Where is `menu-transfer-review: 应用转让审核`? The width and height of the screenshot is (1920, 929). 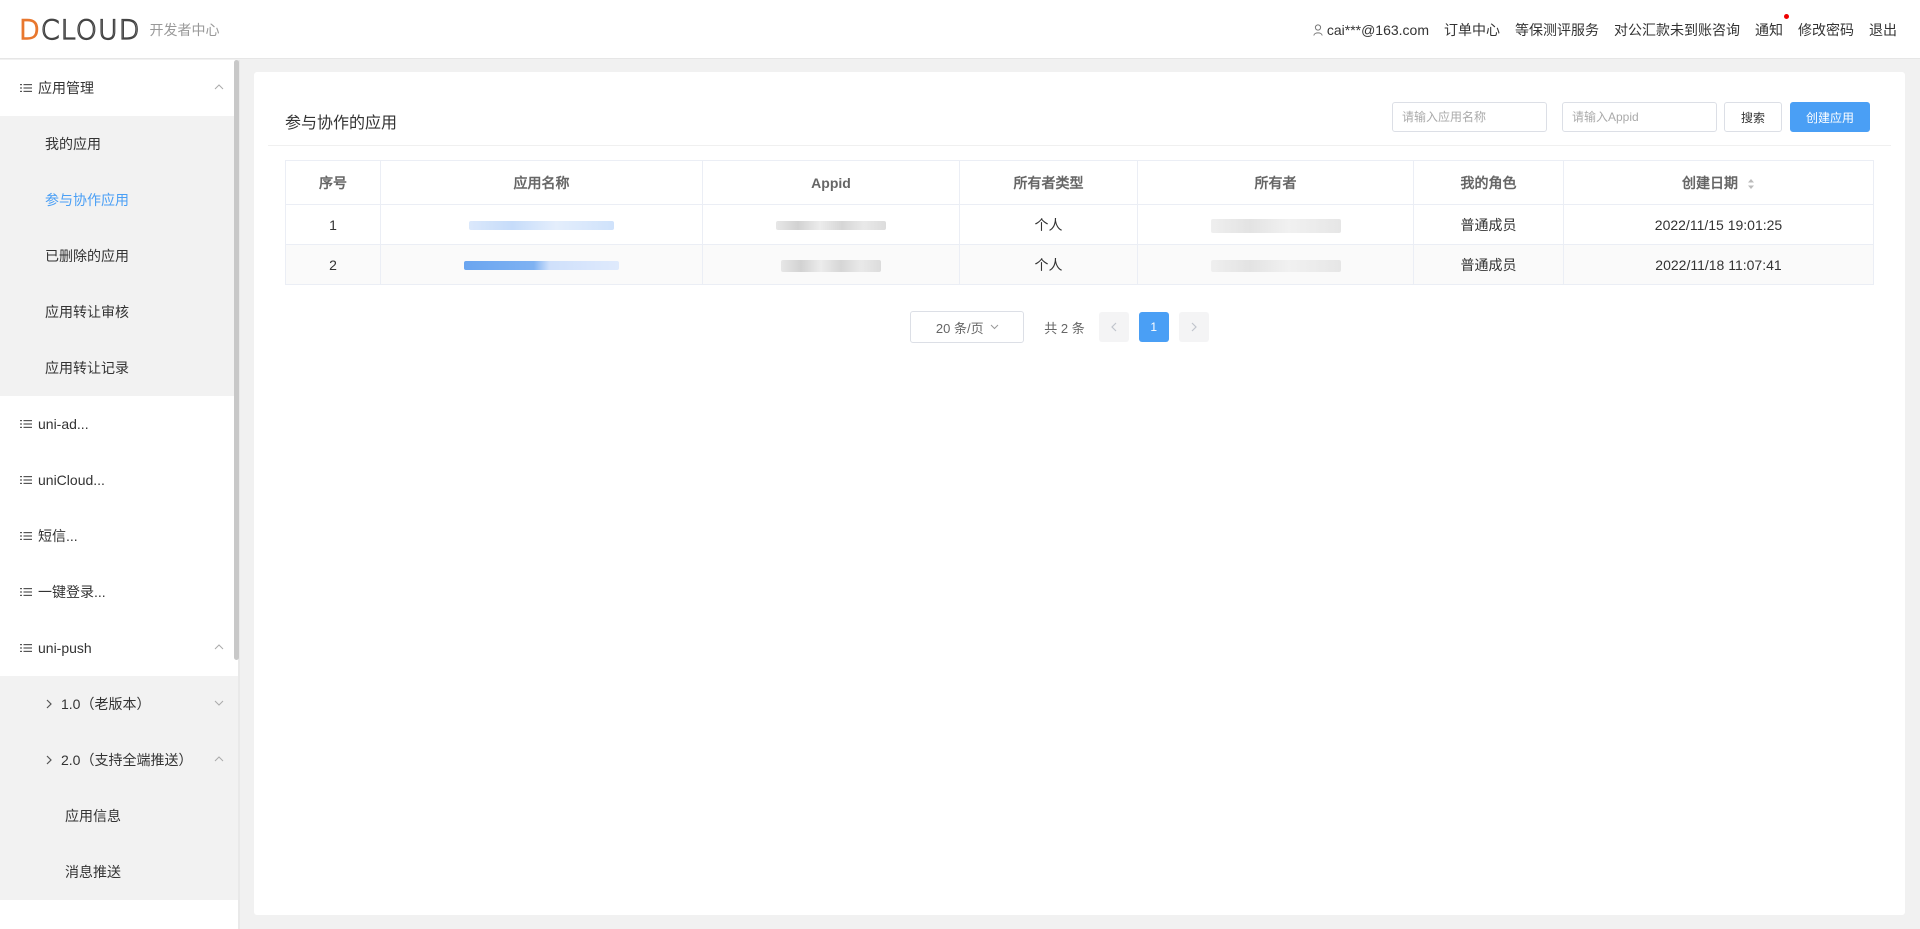
menu-transfer-review: 应用转让审核 is located at coordinates (119, 312).